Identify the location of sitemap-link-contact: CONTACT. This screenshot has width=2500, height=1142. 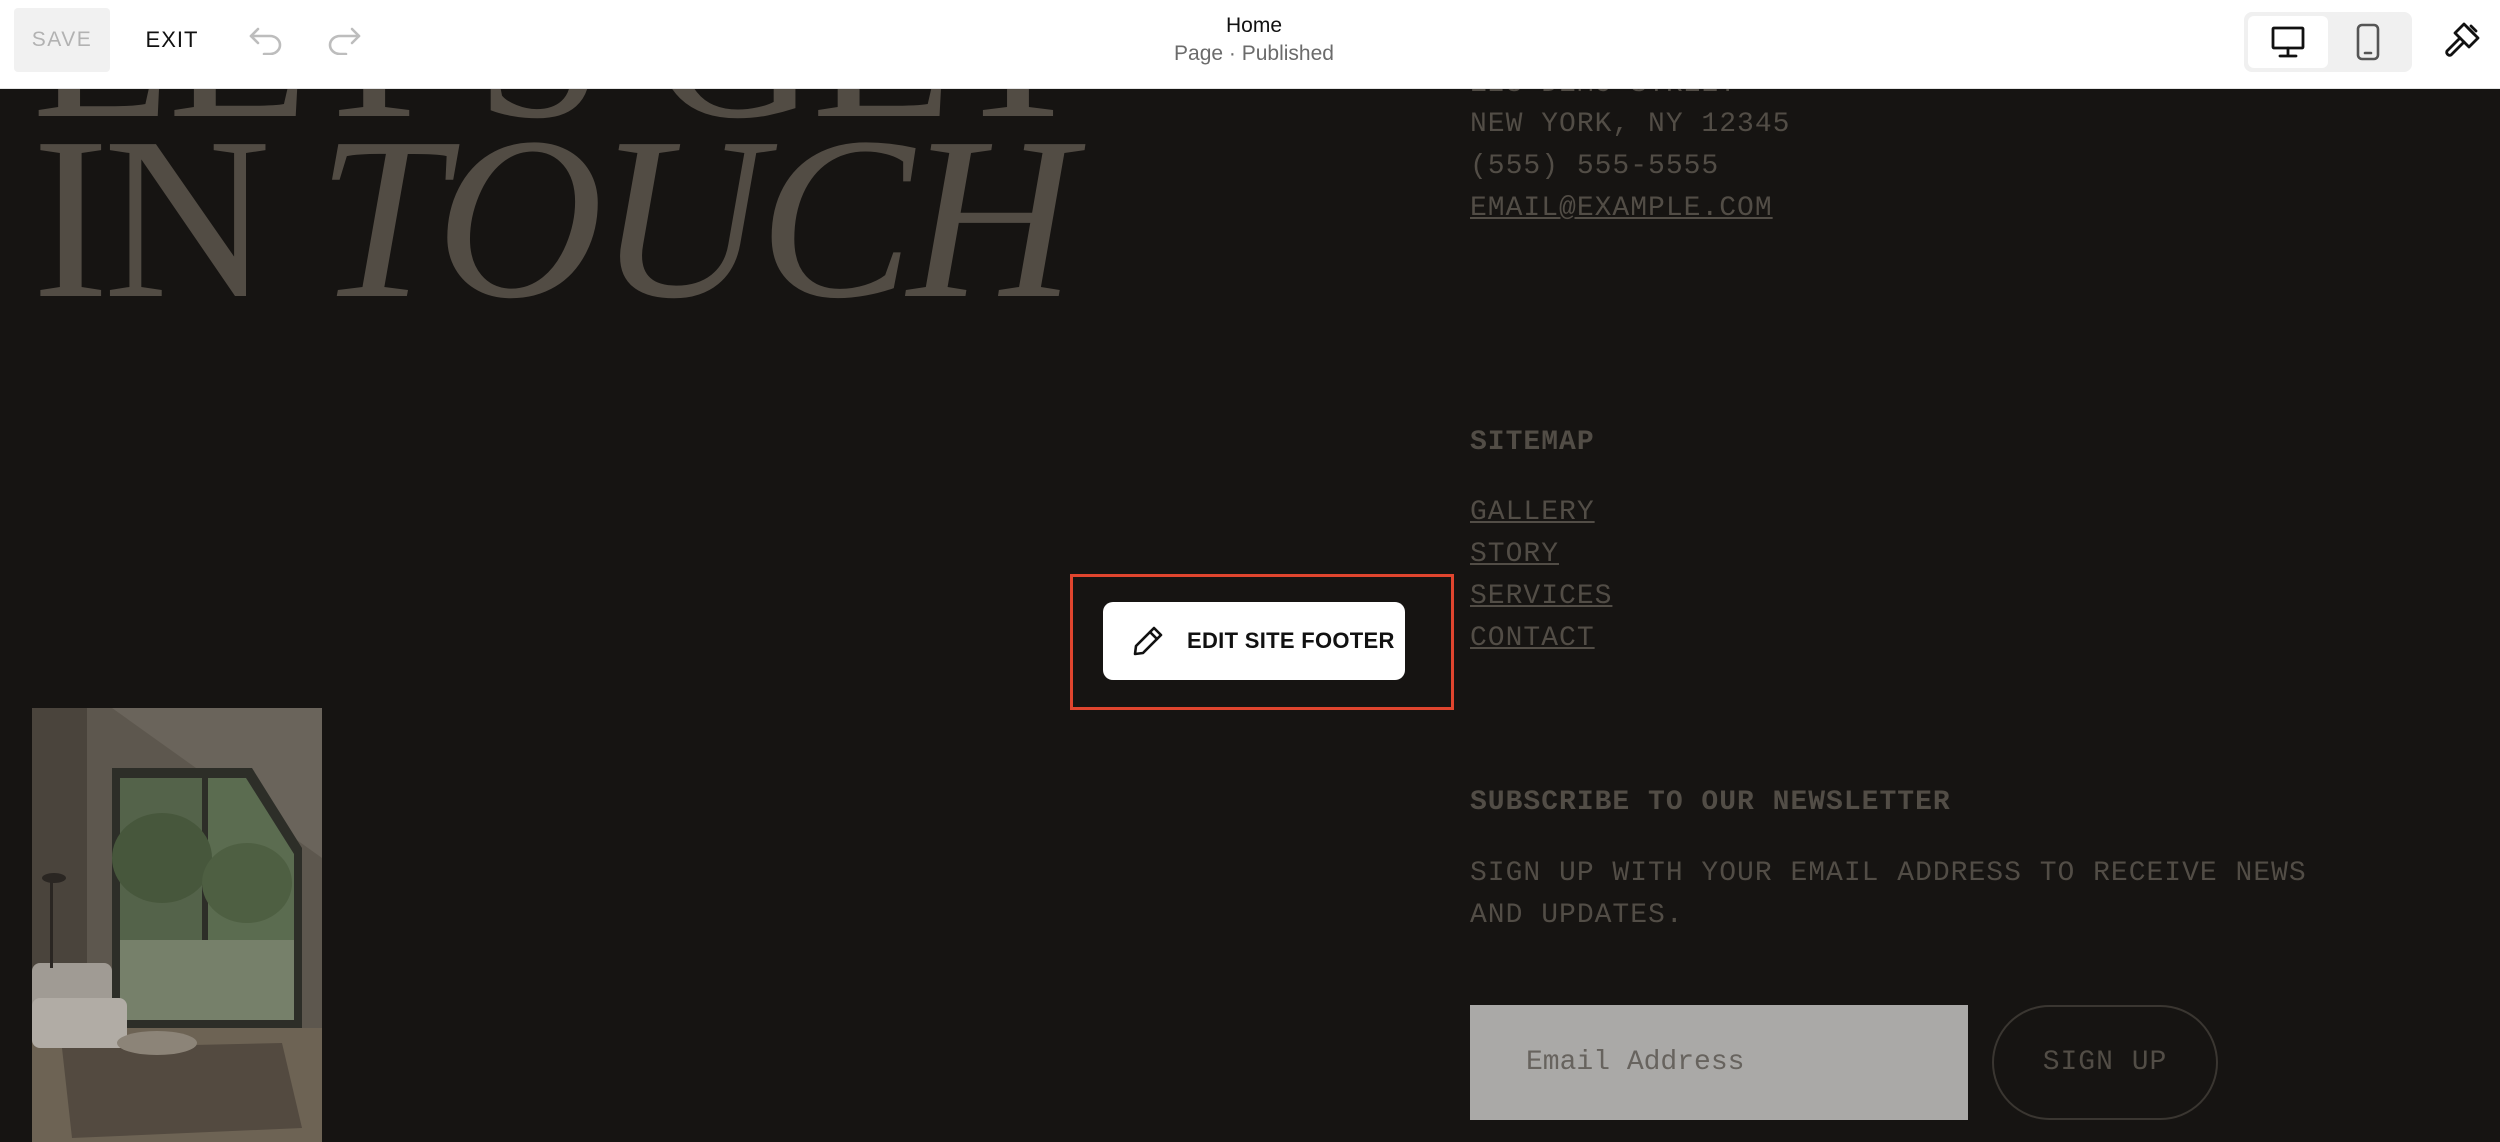
(1532, 638).